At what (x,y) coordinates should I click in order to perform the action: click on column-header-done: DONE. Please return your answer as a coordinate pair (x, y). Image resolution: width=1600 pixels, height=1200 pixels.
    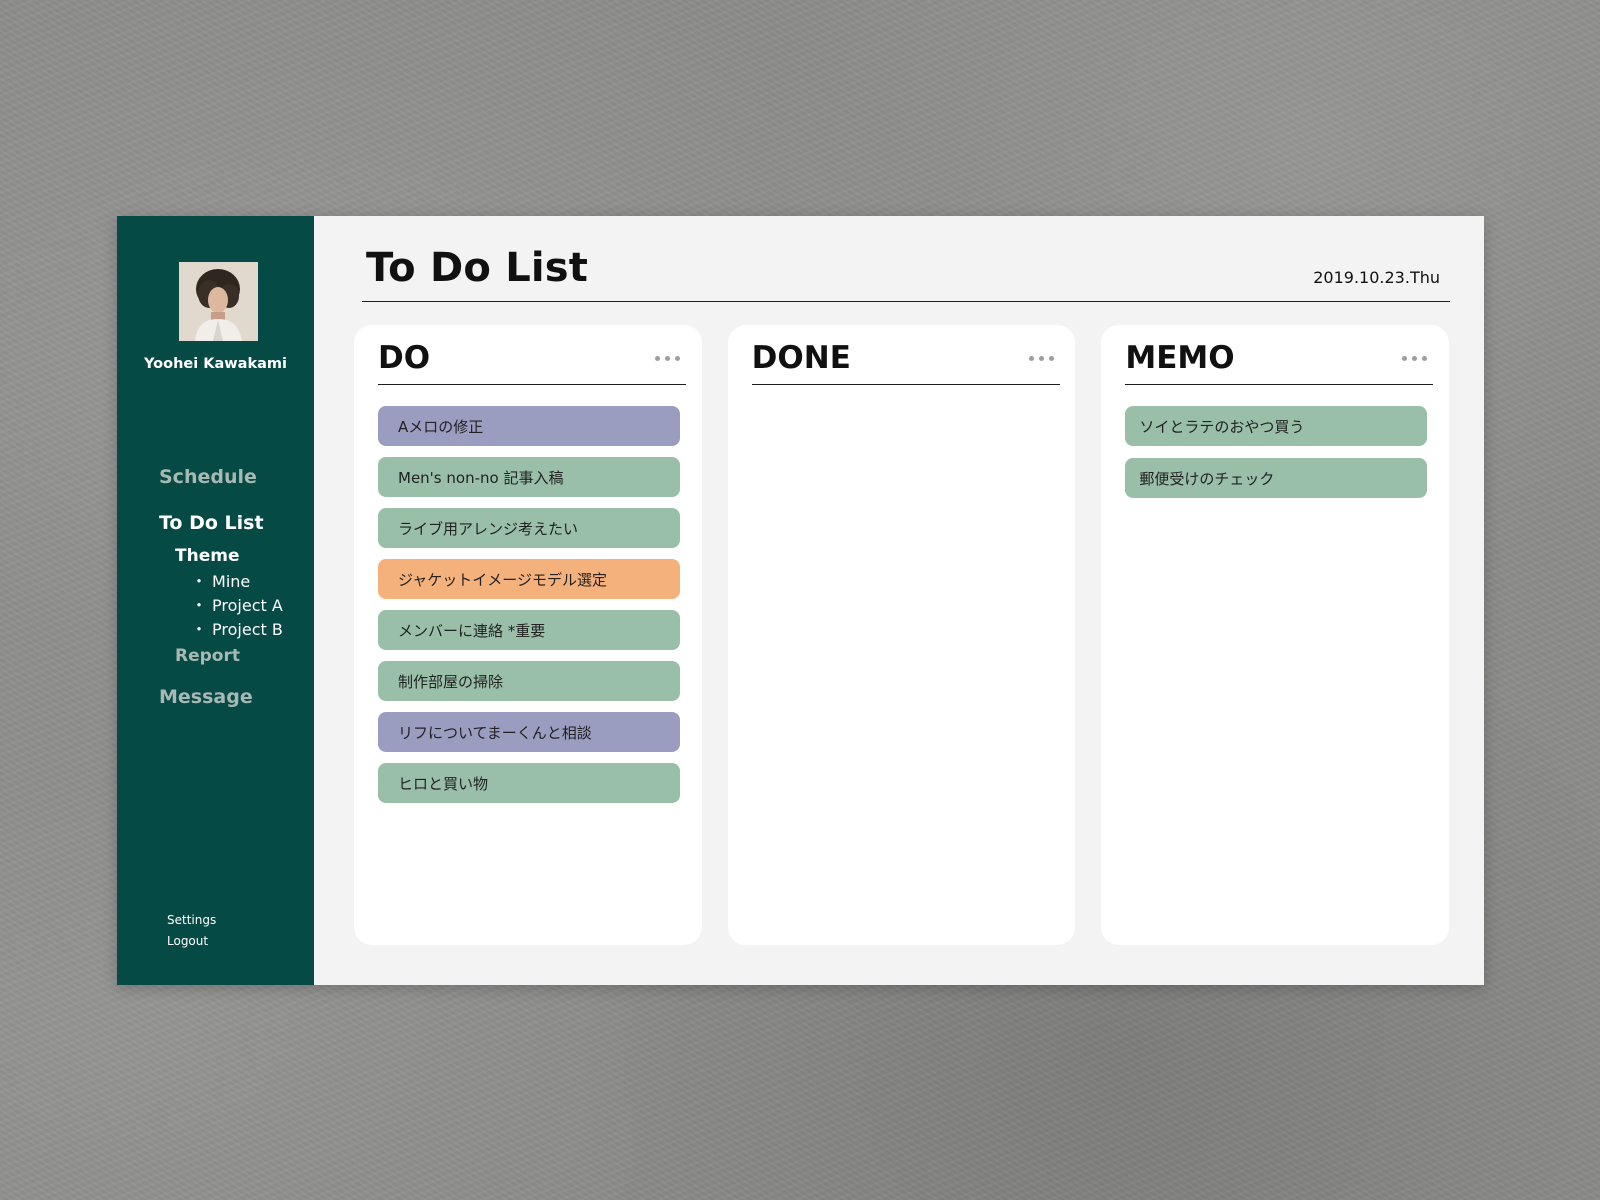
    Looking at the image, I should click on (905, 362).